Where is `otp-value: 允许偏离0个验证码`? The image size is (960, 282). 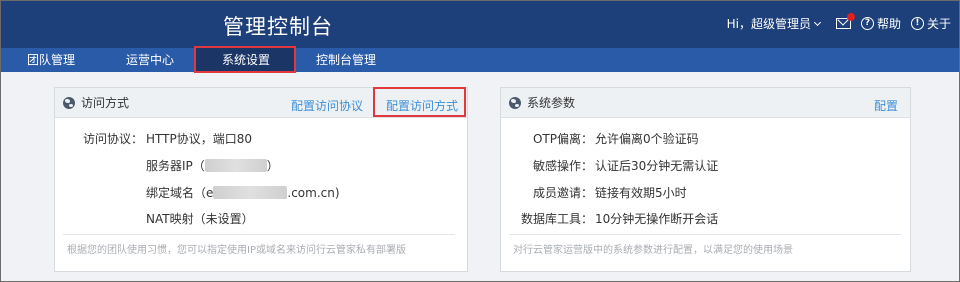
otp-value: 允许偏离0个验证码 is located at coordinates (647, 139).